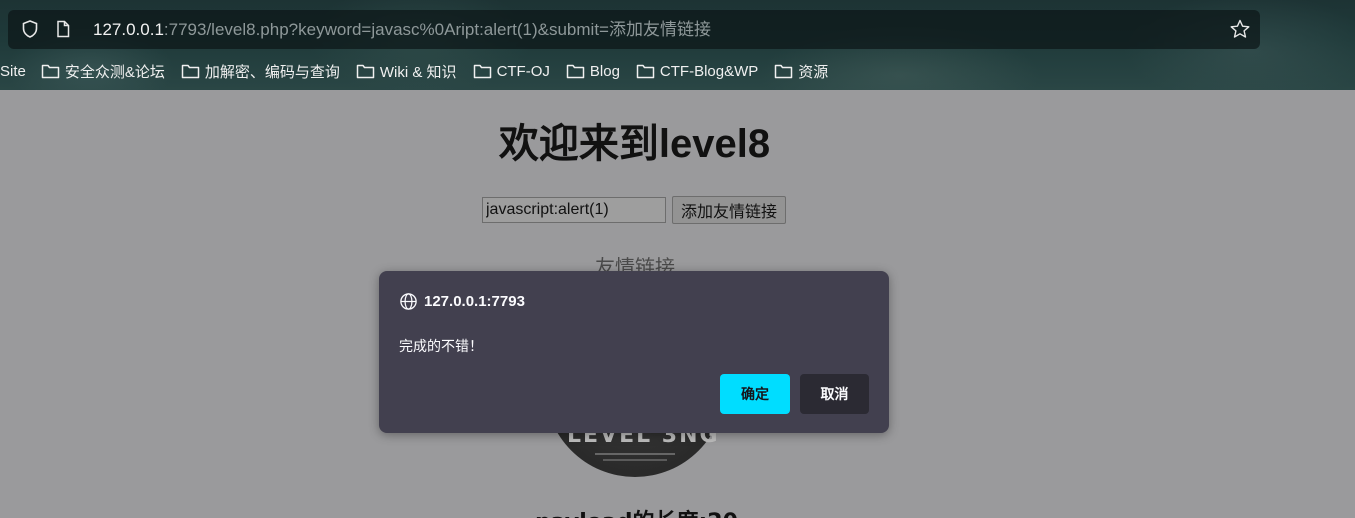 This screenshot has height=518, width=1355. Describe the element at coordinates (729, 210) in the screenshot. I see `add-link-button: 添加友情链接` at that location.